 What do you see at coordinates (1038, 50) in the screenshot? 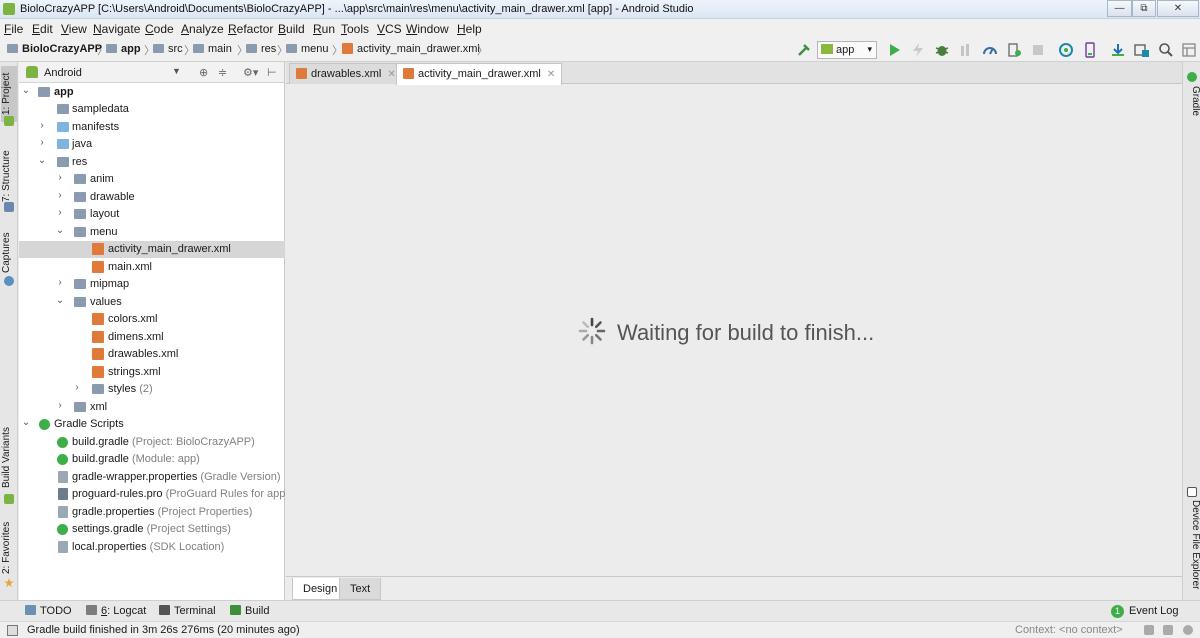
I see `stop-icon` at bounding box center [1038, 50].